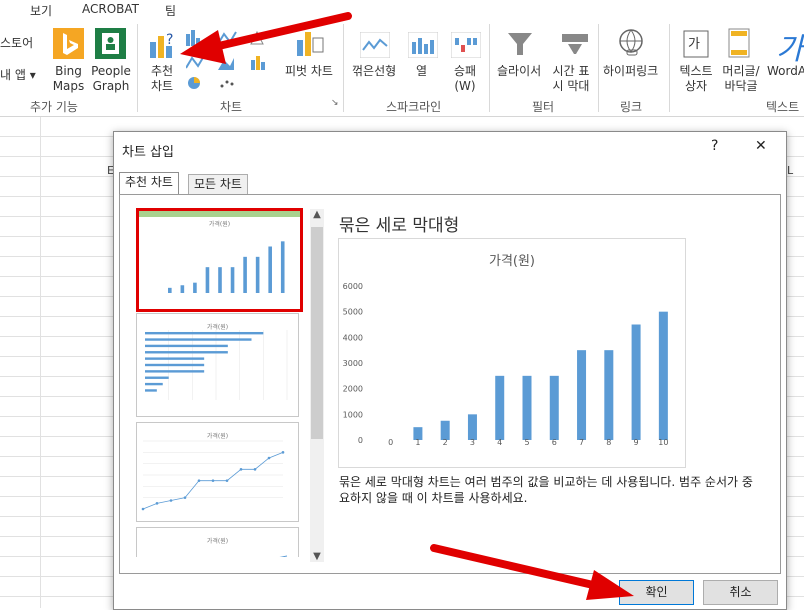  Describe the element at coordinates (790, 170) in the screenshot. I see `column-header-l: L` at that location.